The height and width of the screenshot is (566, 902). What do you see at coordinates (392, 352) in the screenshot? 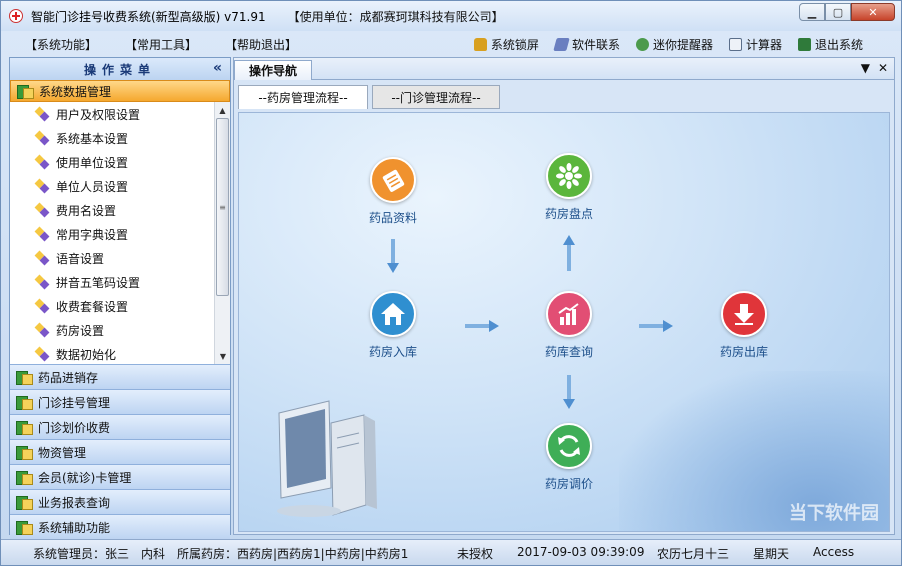
I see `node-label: 药房入库` at bounding box center [392, 352].